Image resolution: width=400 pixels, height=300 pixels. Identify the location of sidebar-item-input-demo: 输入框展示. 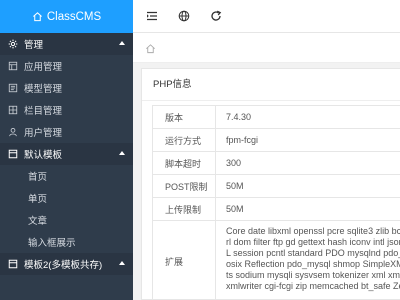
(66, 242).